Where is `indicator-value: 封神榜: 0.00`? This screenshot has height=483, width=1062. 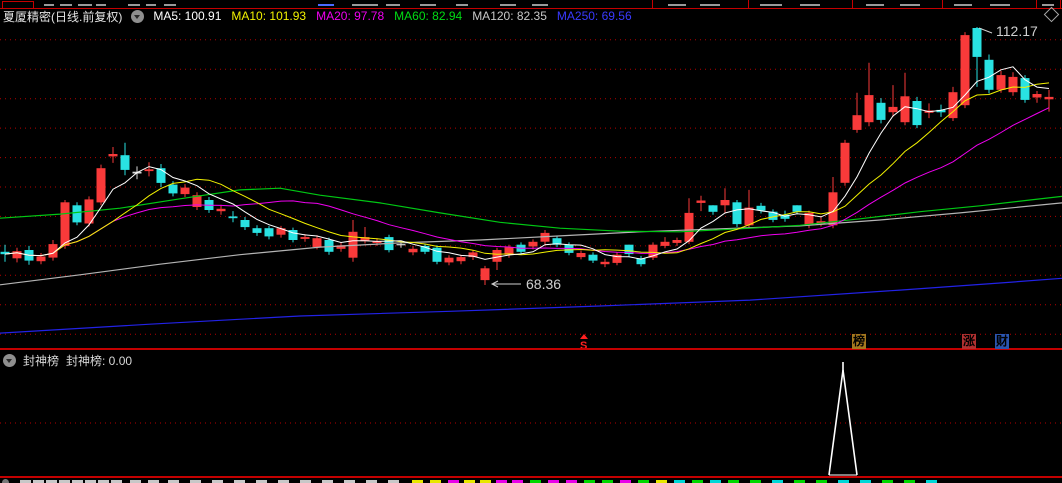 indicator-value: 封神榜: 0.00 is located at coordinates (99, 360).